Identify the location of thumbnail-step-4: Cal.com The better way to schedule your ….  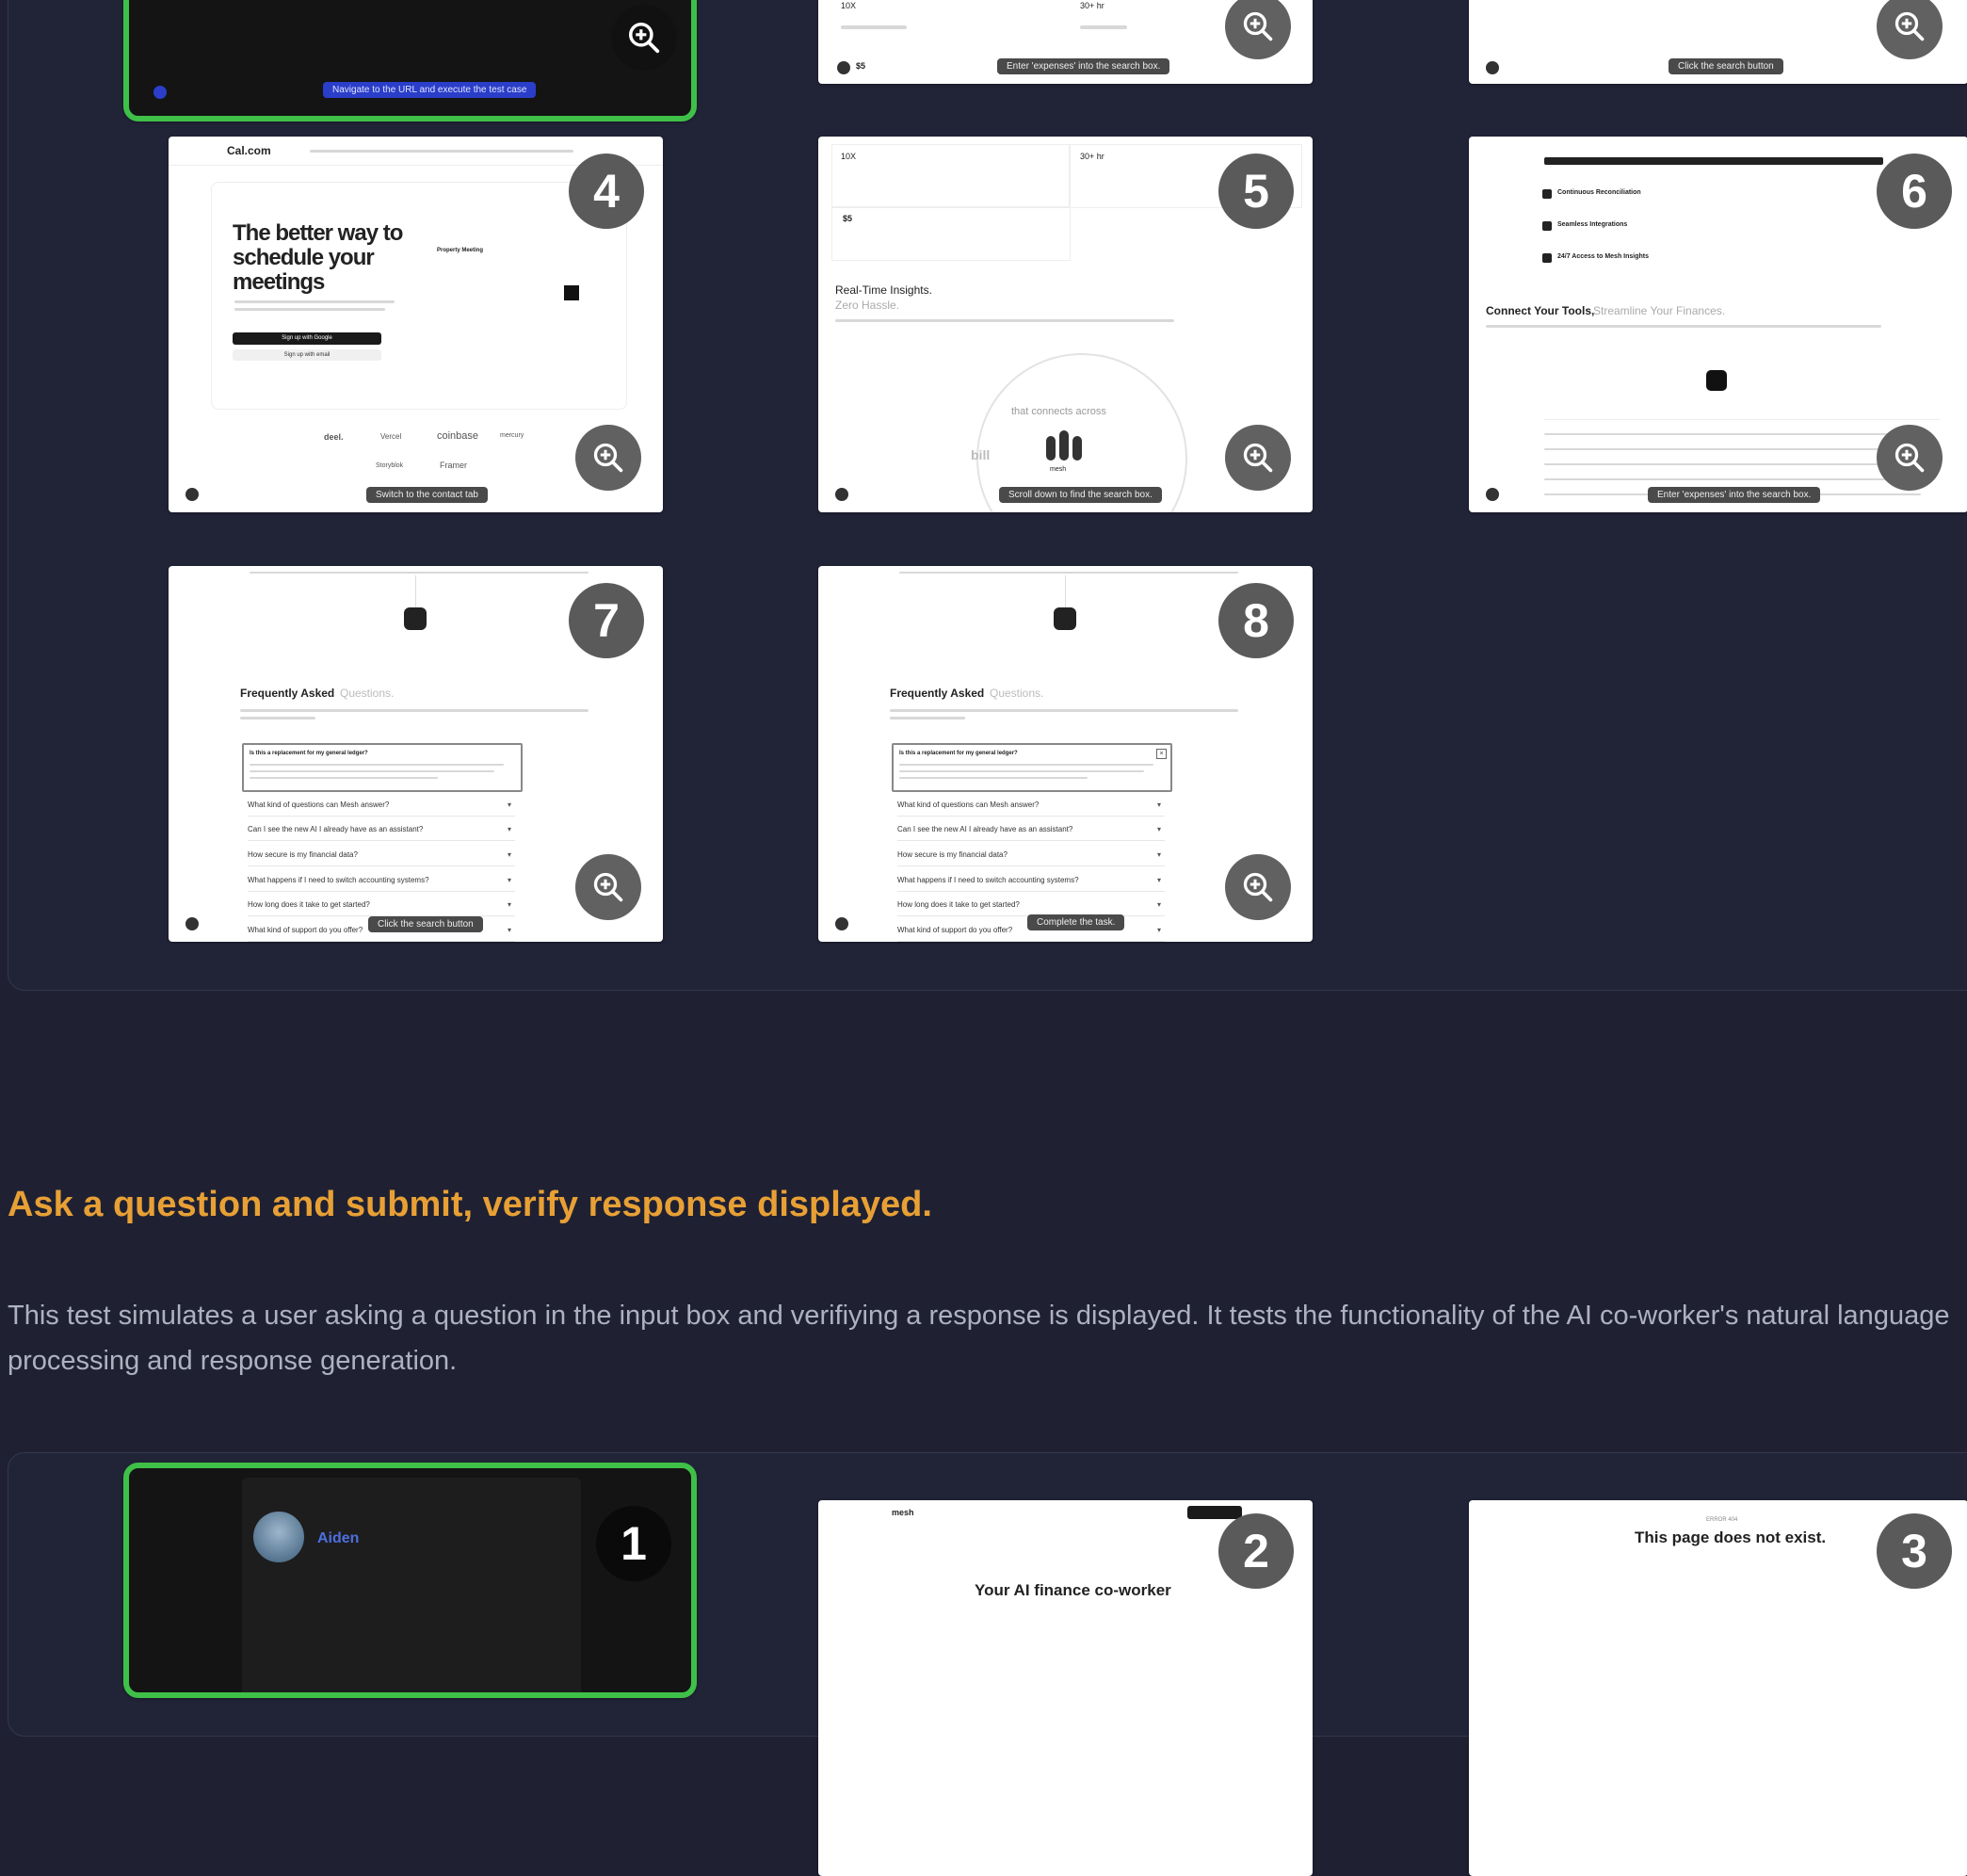
(416, 324).